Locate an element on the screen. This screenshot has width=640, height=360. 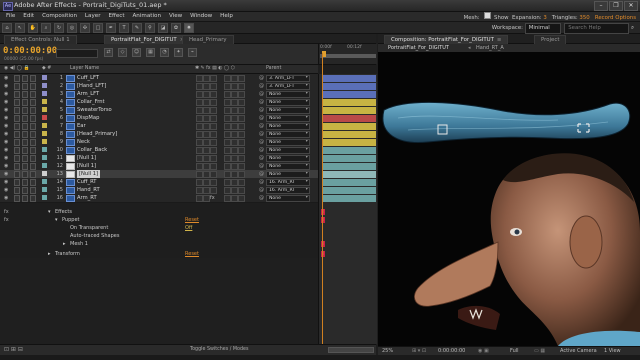
puppet-reset-link: Reset is located at coordinates (192, 220).